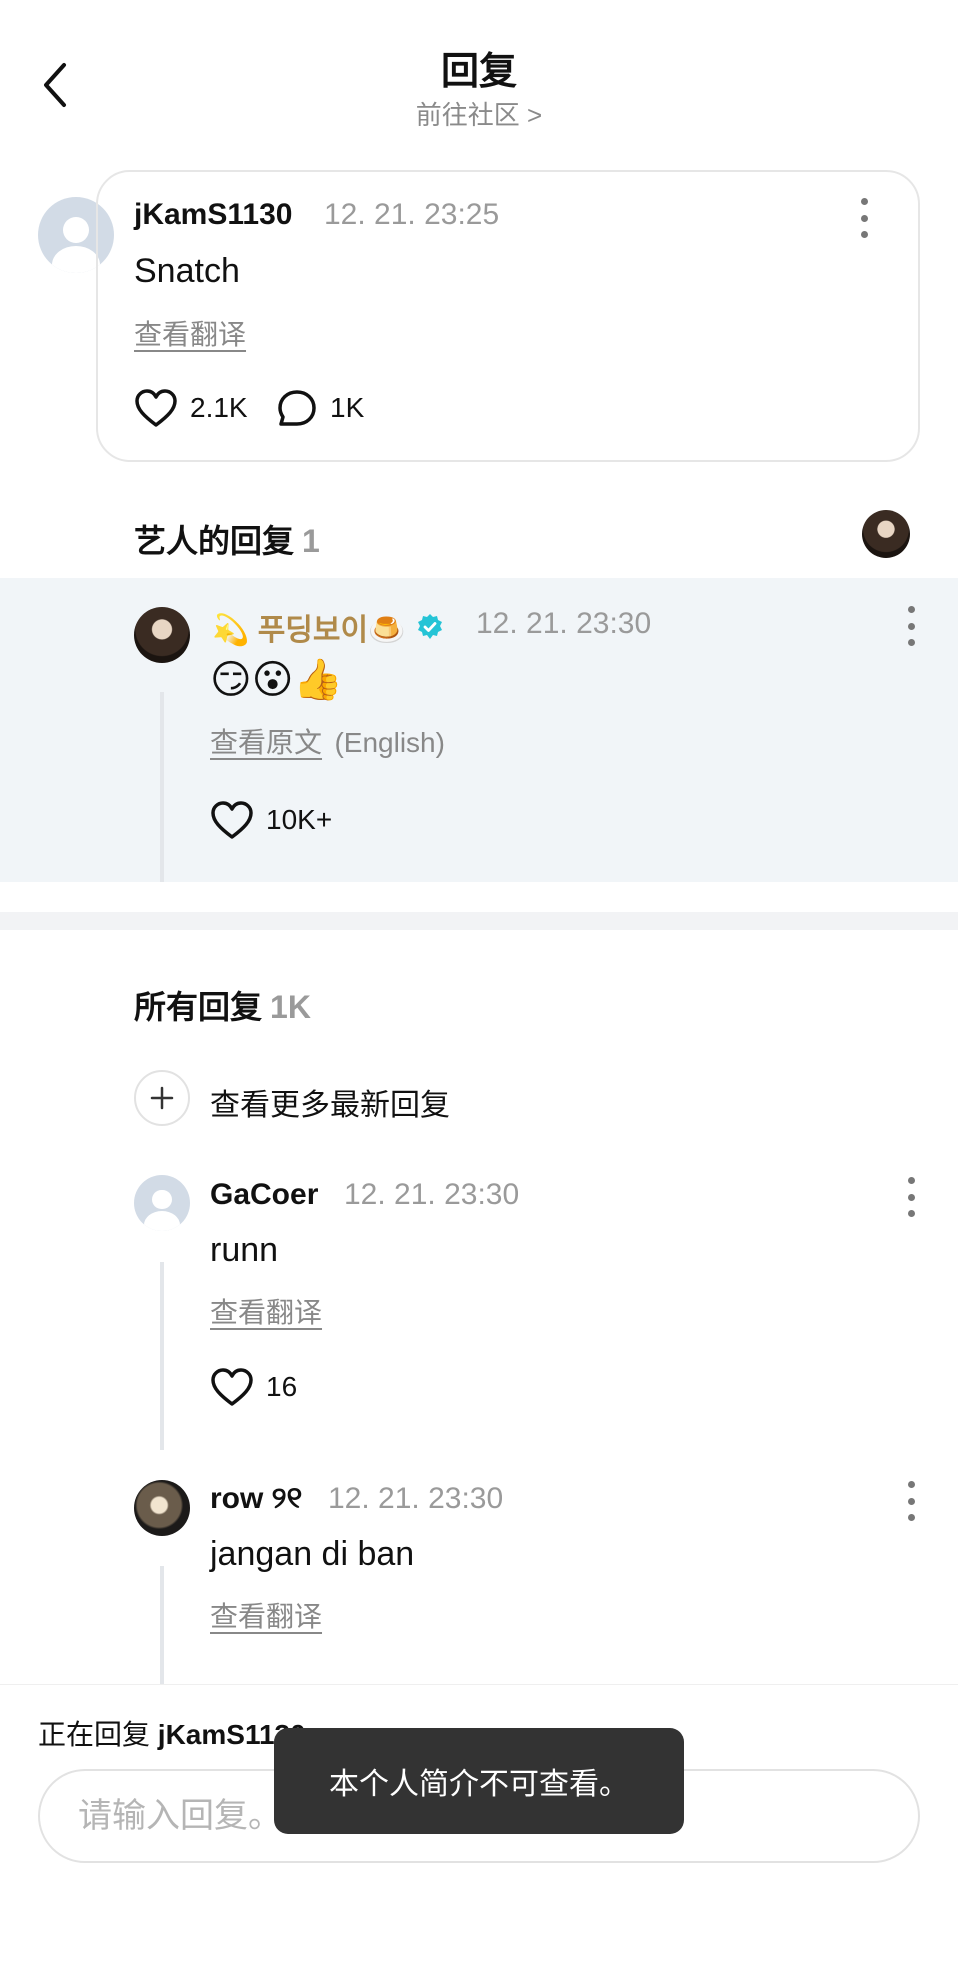 The image size is (958, 1964). Describe the element at coordinates (277, 680) in the screenshot. I see `artist-reply-emojis: 😏😮👍` at that location.